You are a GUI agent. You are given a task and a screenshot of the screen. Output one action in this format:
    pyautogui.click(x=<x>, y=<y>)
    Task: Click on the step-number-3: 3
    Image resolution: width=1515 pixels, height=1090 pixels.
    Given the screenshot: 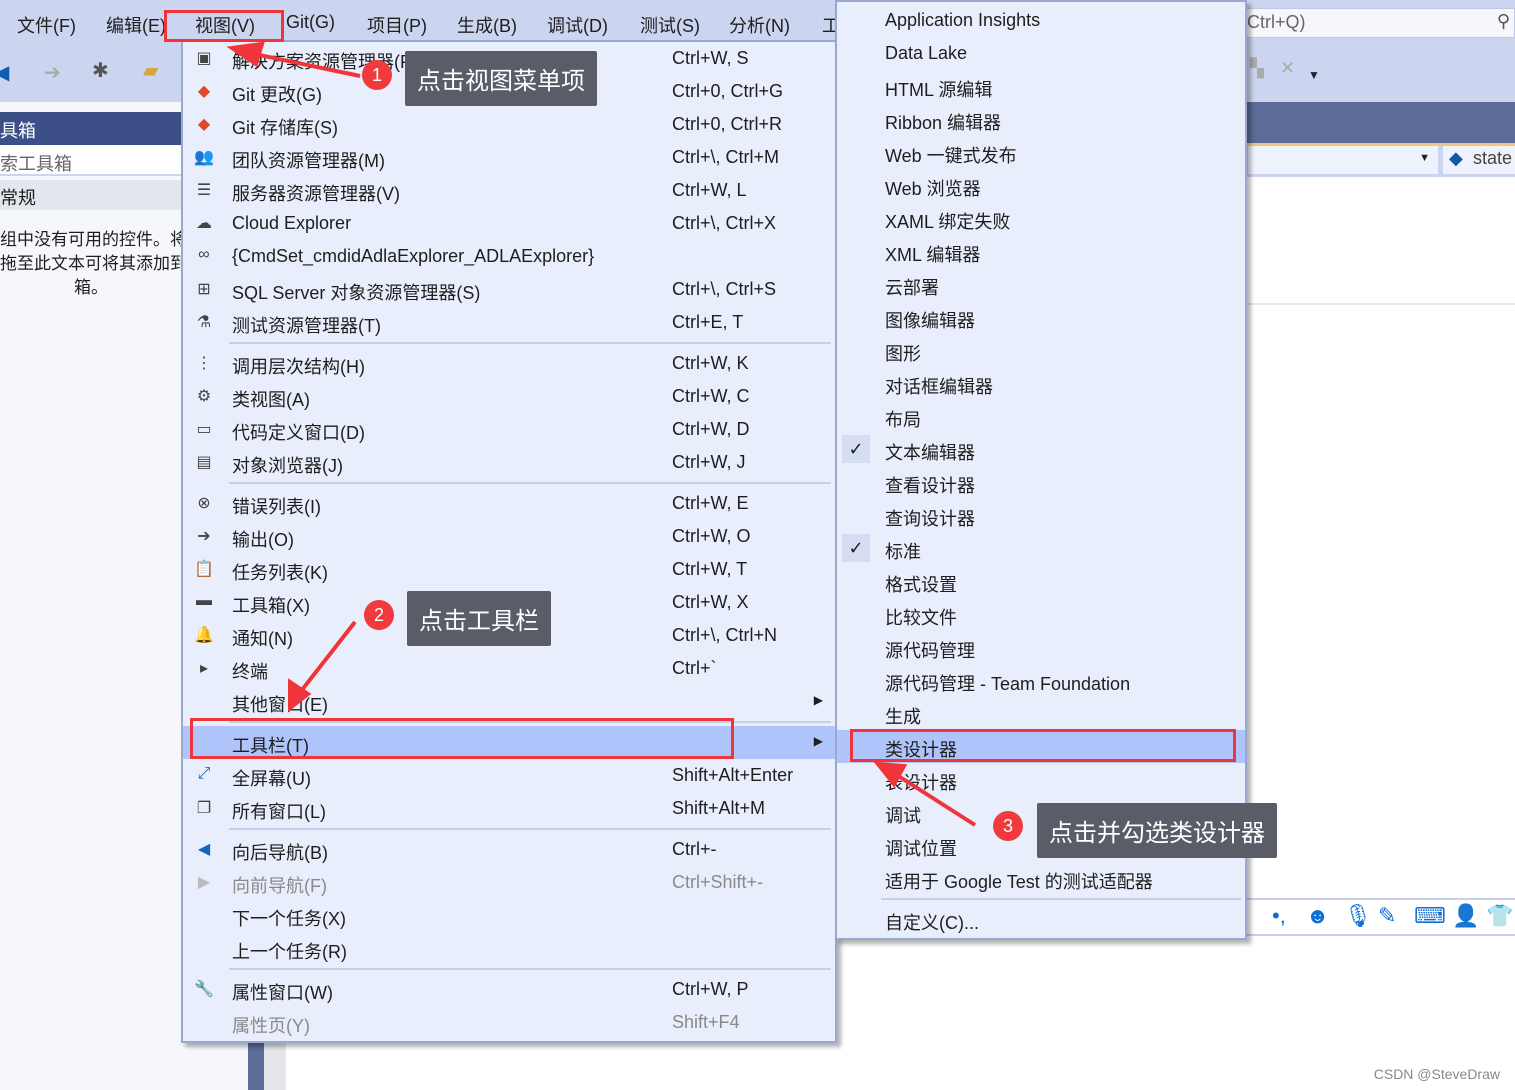 What is the action you would take?
    pyautogui.click(x=1008, y=826)
    